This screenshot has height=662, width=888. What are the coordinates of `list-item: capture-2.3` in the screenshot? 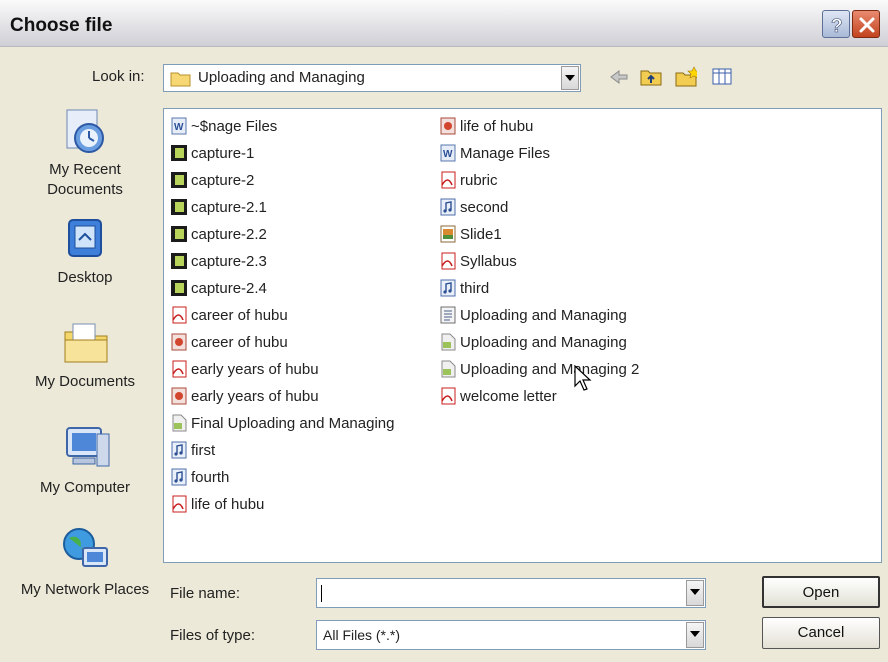 It's located at (218, 261).